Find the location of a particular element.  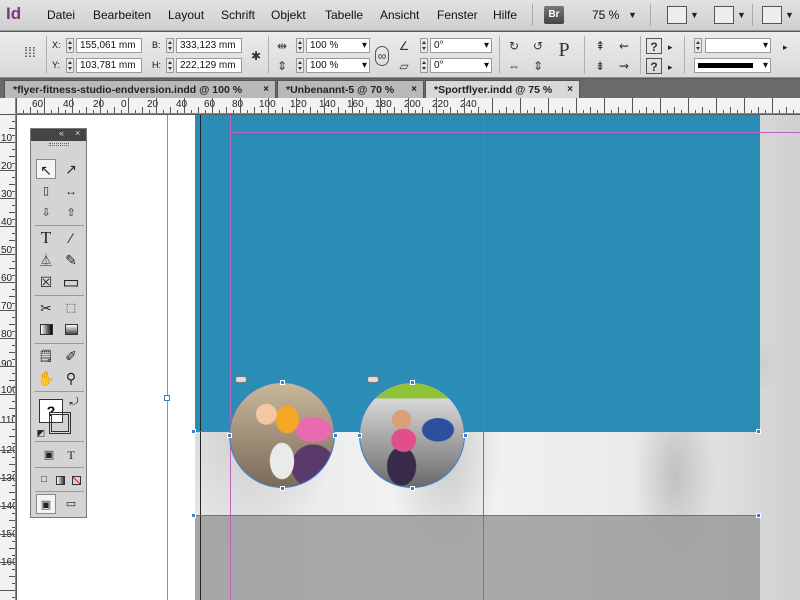

link-scale-icon: ∞ is located at coordinates (382, 56).